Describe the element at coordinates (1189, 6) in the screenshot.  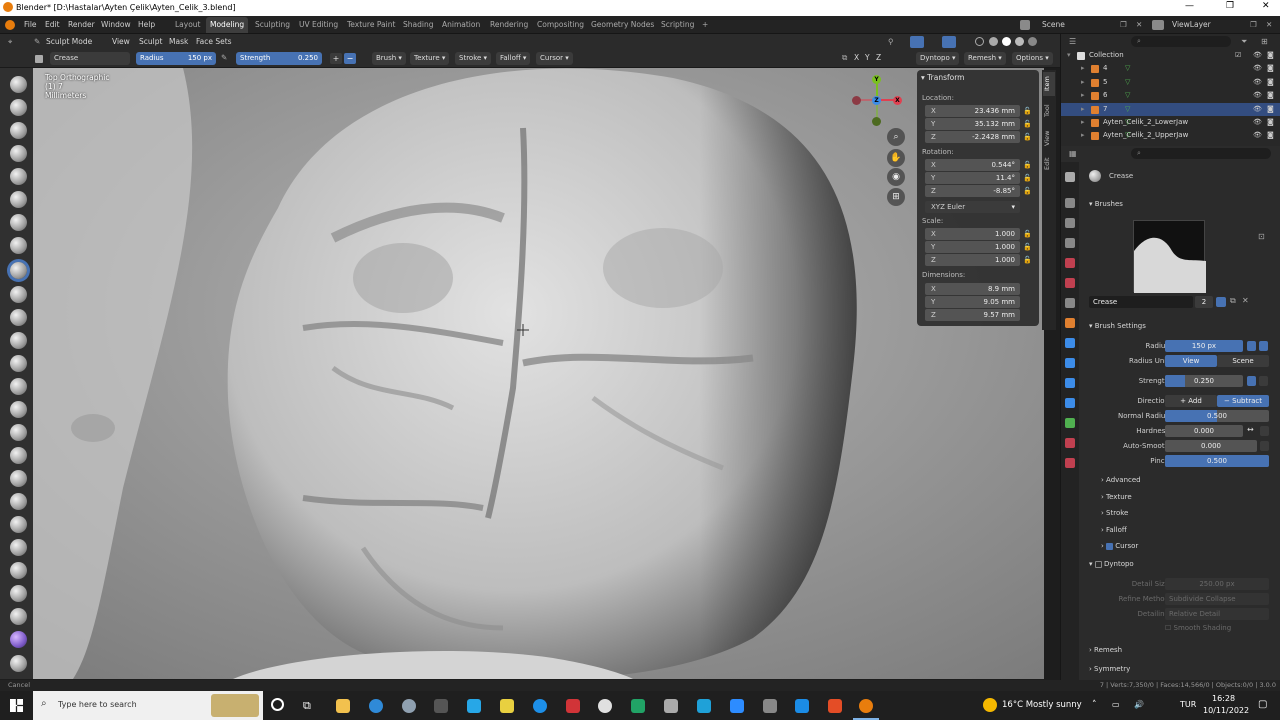
I see `minimize-button: —` at that location.